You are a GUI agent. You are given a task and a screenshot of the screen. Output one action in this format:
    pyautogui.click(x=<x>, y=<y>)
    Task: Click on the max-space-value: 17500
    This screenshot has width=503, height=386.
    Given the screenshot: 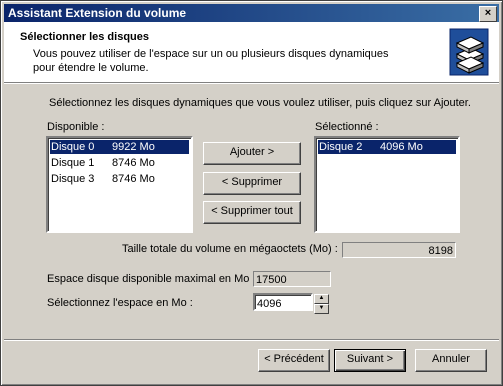 What is the action you would take?
    pyautogui.click(x=292, y=279)
    